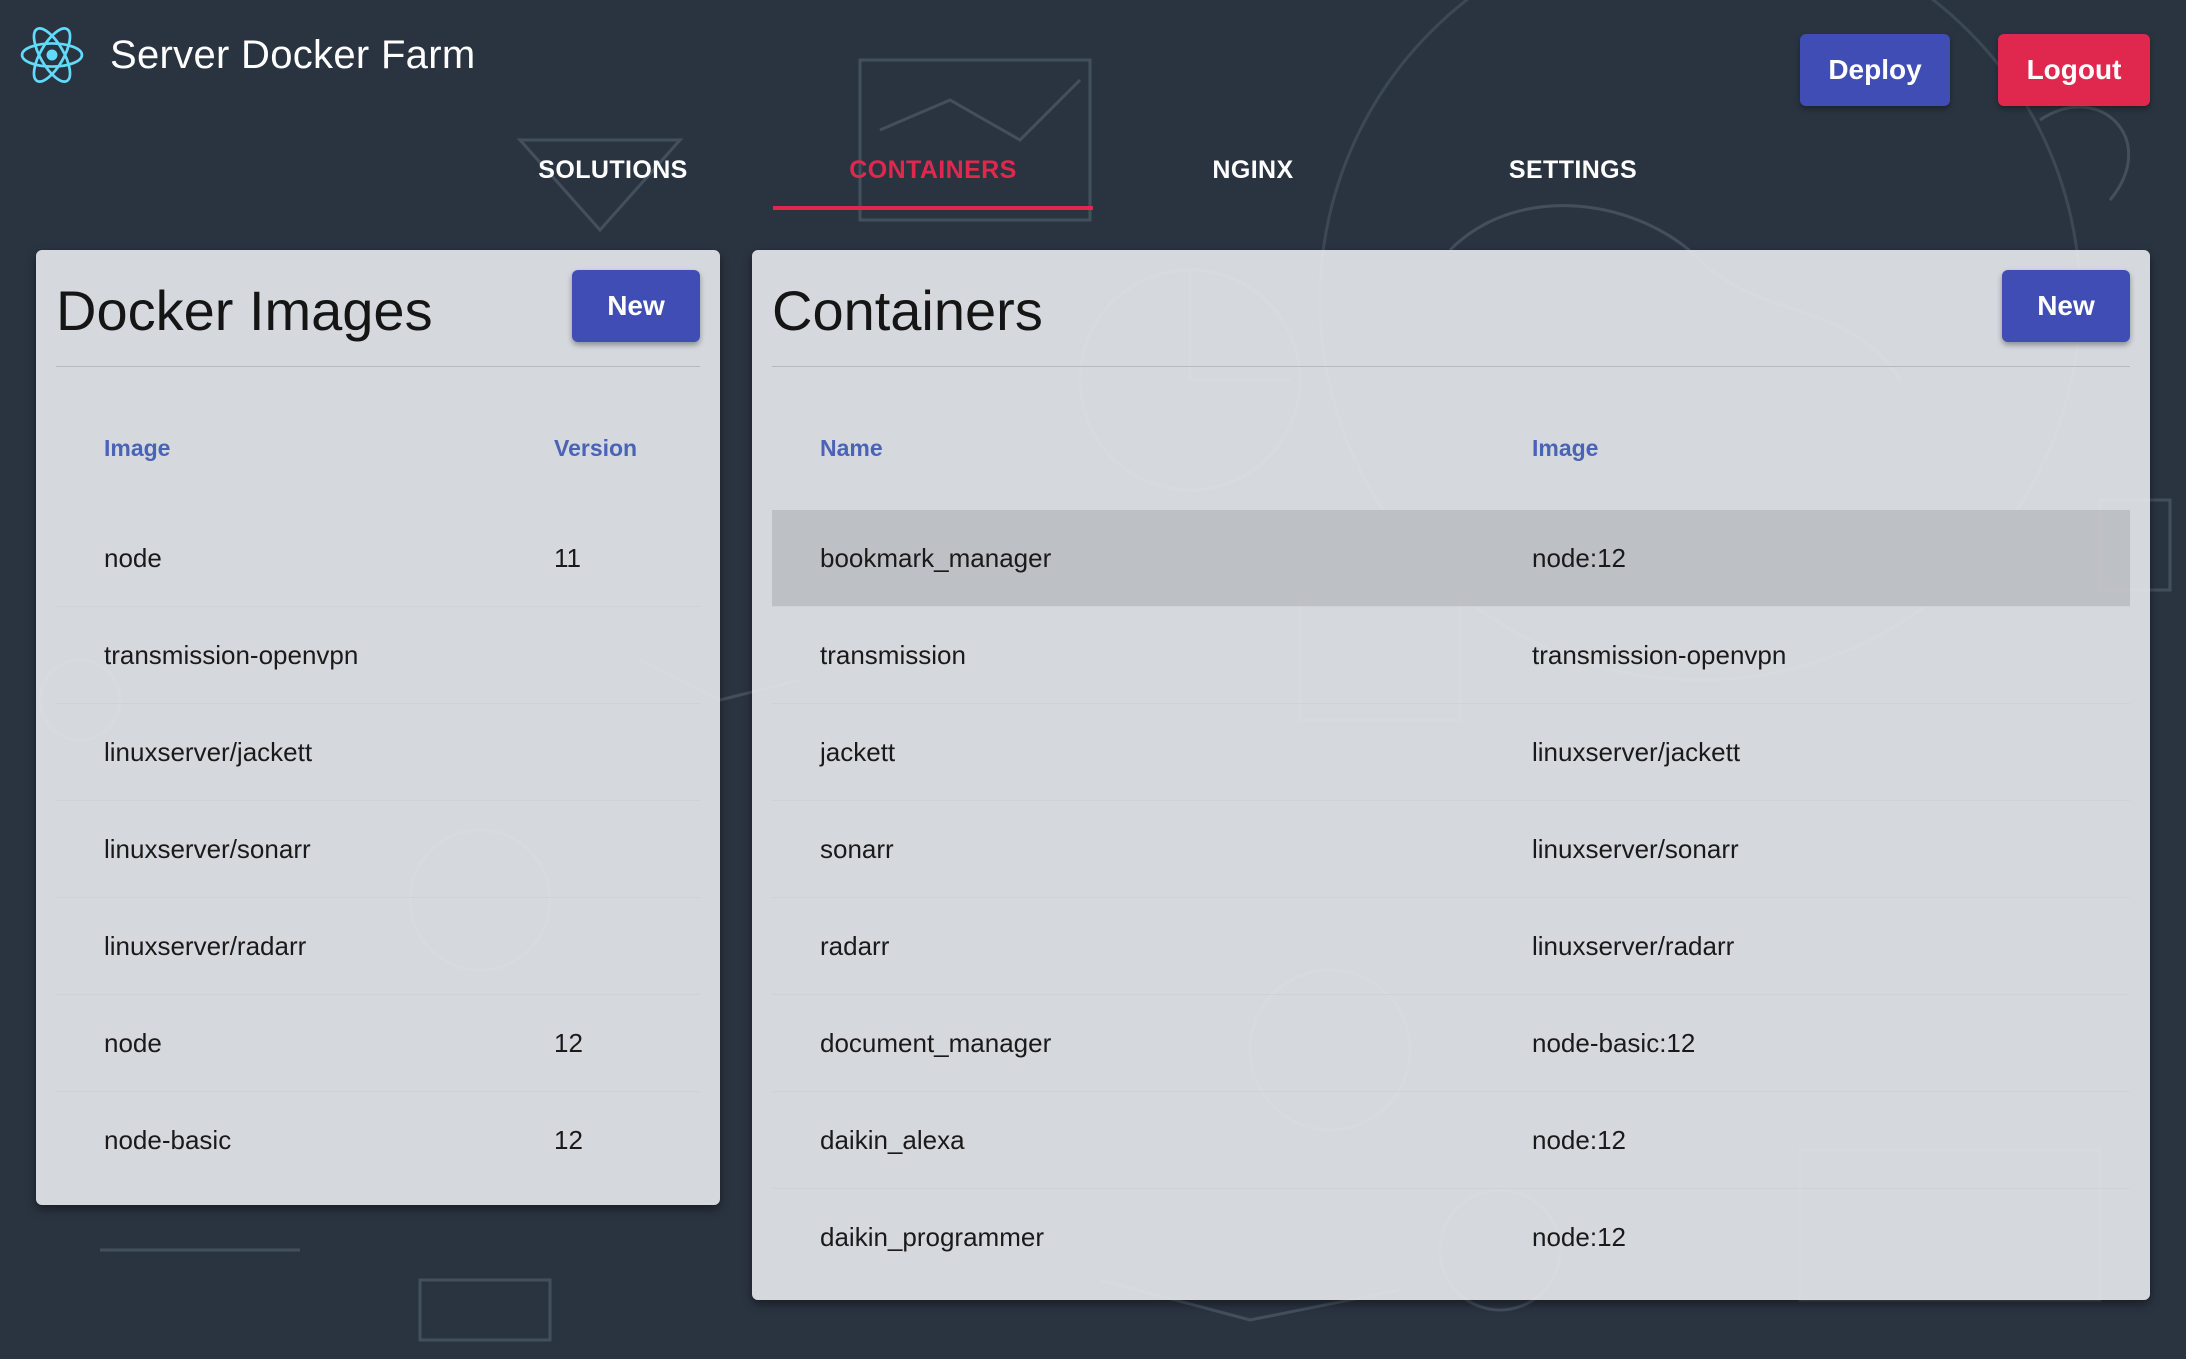 The image size is (2186, 1359). Describe the element at coordinates (293, 54) in the screenshot. I see `app-title: Server Docker Farm` at that location.